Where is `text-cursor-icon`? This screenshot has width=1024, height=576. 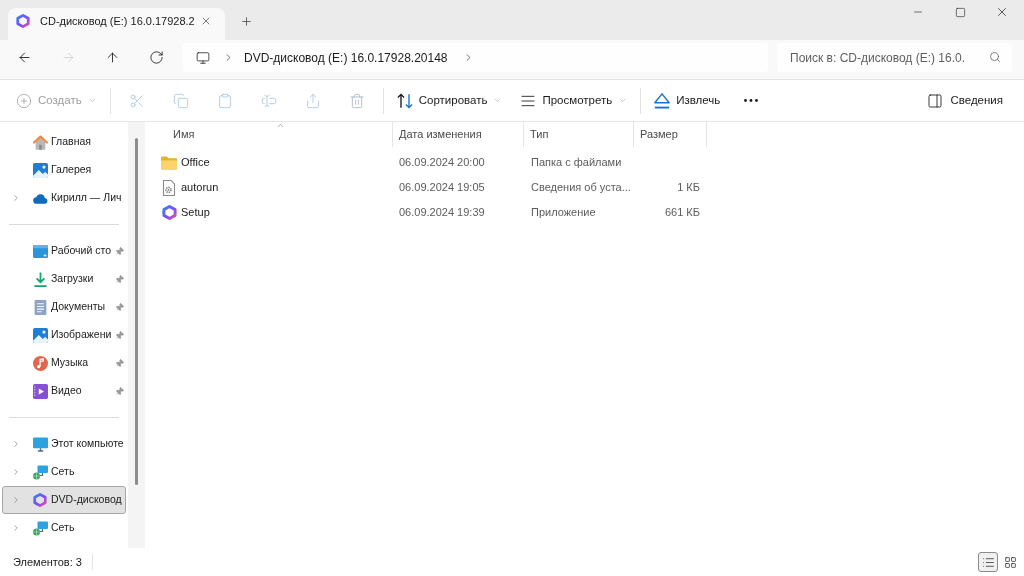 text-cursor-icon is located at coordinates (268, 100).